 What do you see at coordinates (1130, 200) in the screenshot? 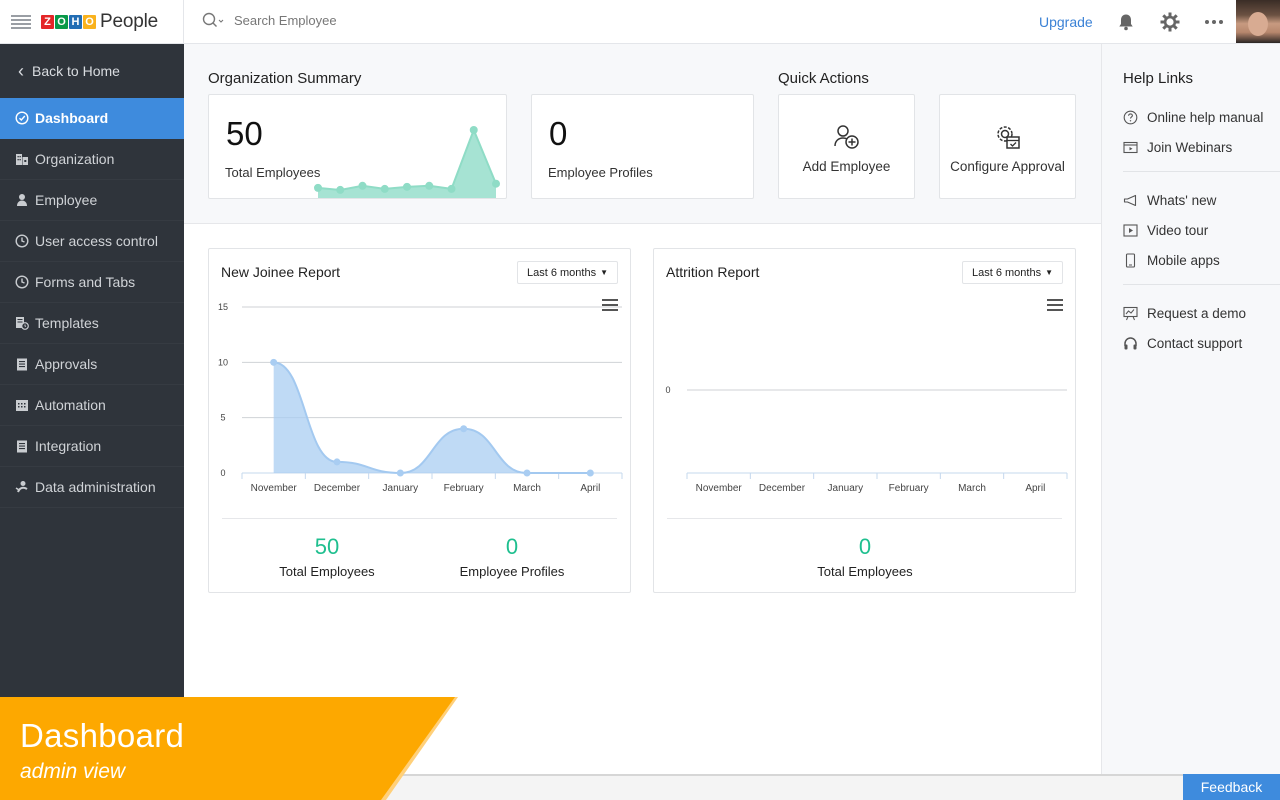
I see `megaphone-icon` at bounding box center [1130, 200].